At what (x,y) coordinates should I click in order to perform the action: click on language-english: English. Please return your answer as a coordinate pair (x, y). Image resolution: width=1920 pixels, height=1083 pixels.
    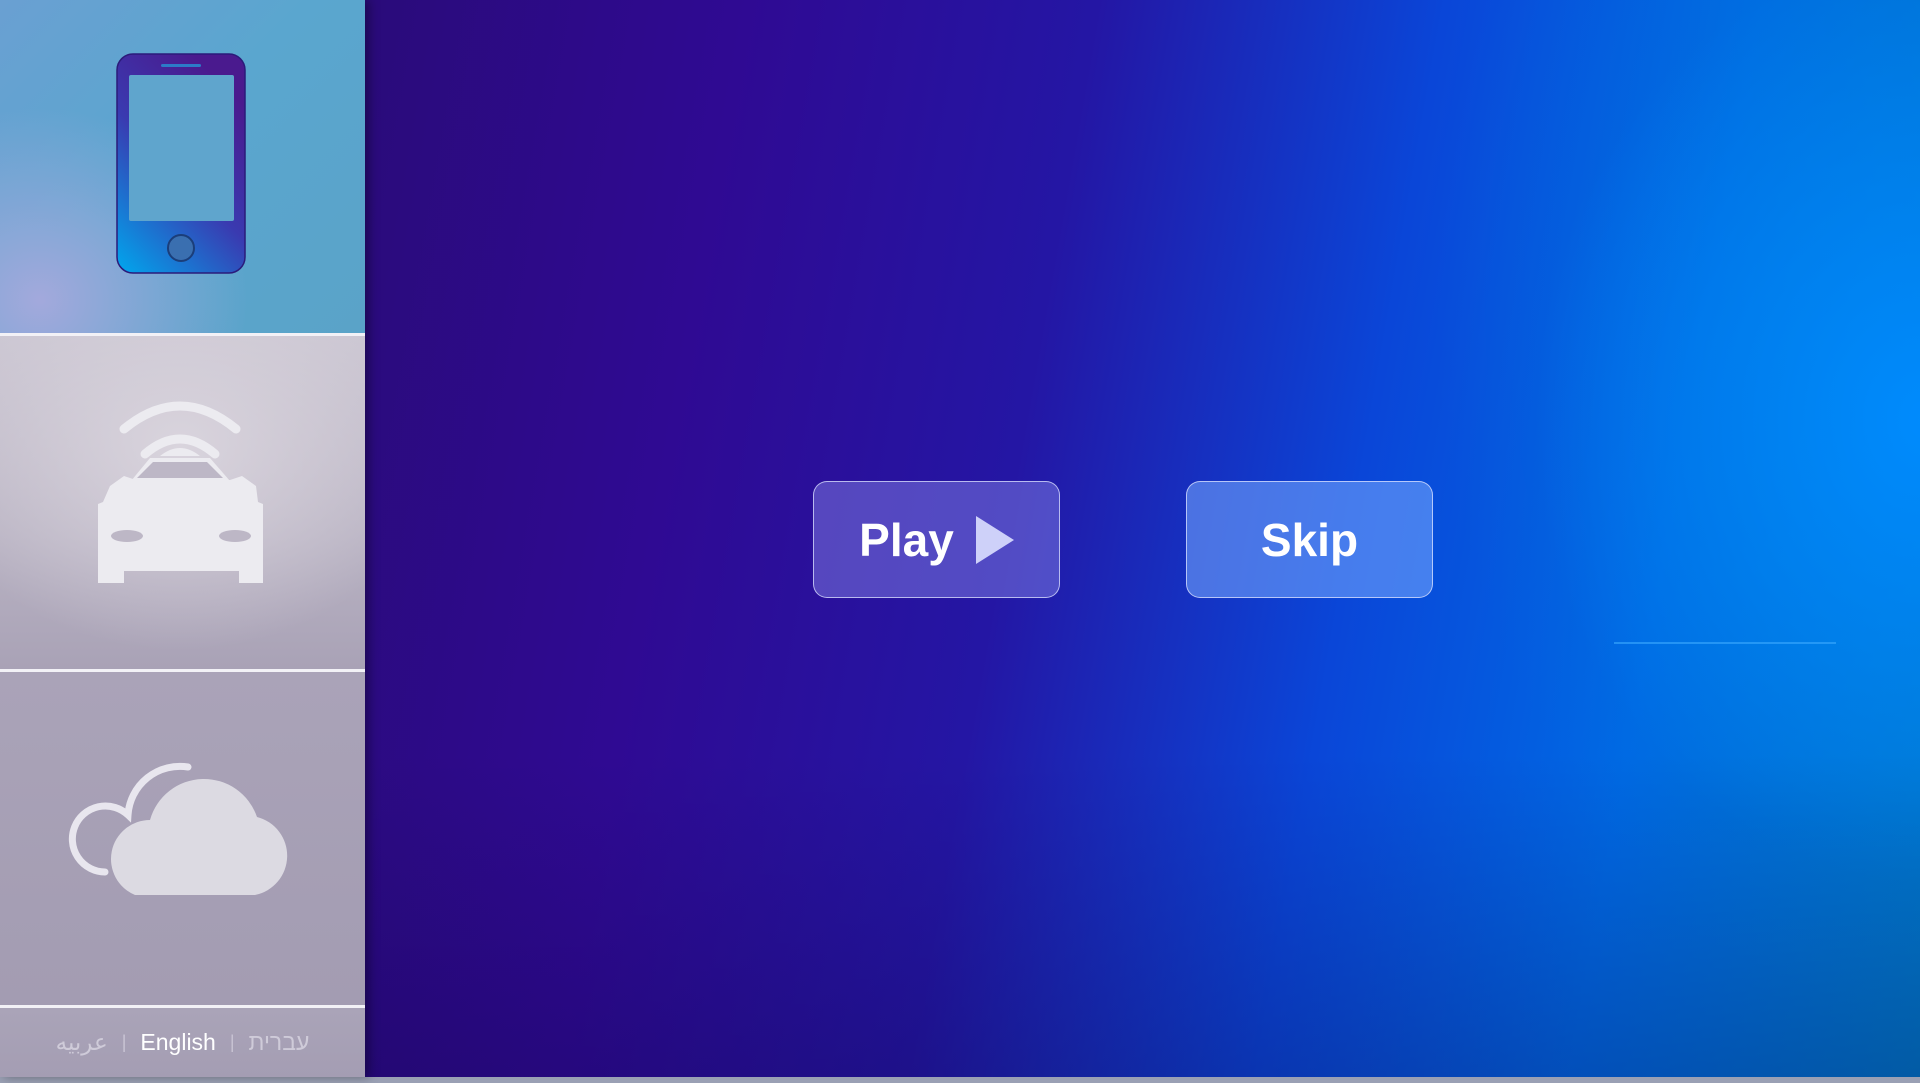
    Looking at the image, I should click on (177, 1042).